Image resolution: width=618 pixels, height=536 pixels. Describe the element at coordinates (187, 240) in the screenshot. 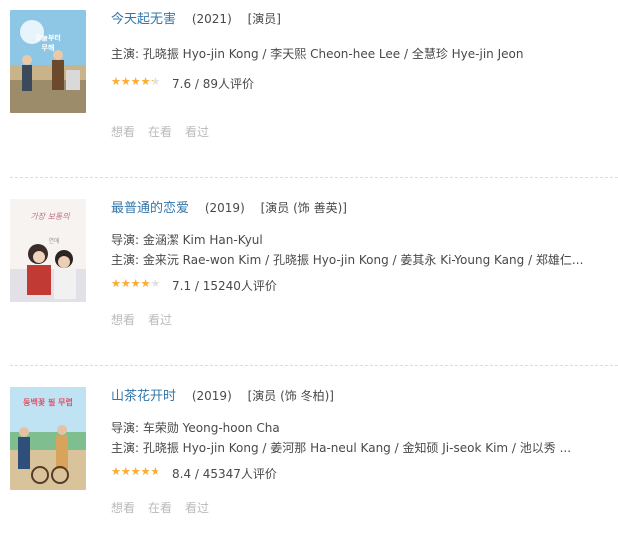

I see `director-line: 导演: 金涵潔 Kim Han-Kyul` at that location.